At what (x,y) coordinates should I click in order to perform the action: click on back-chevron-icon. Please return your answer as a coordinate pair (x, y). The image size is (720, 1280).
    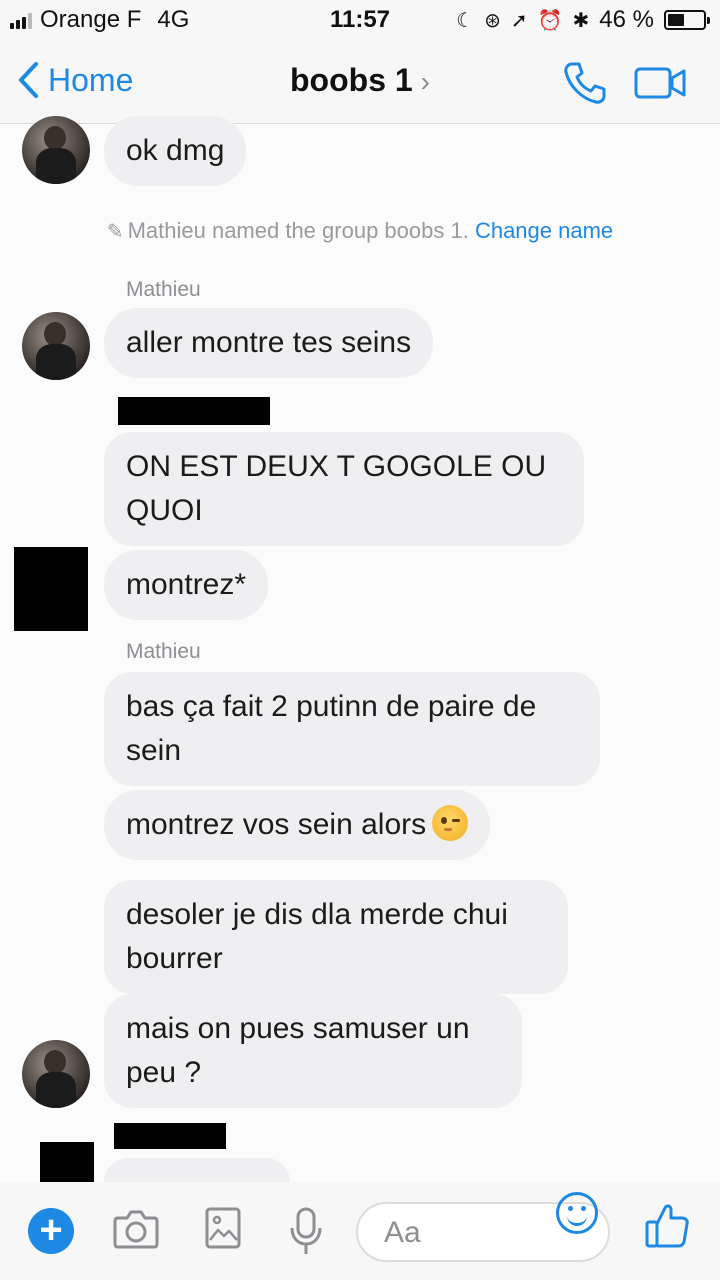
    Looking at the image, I should click on (28, 80).